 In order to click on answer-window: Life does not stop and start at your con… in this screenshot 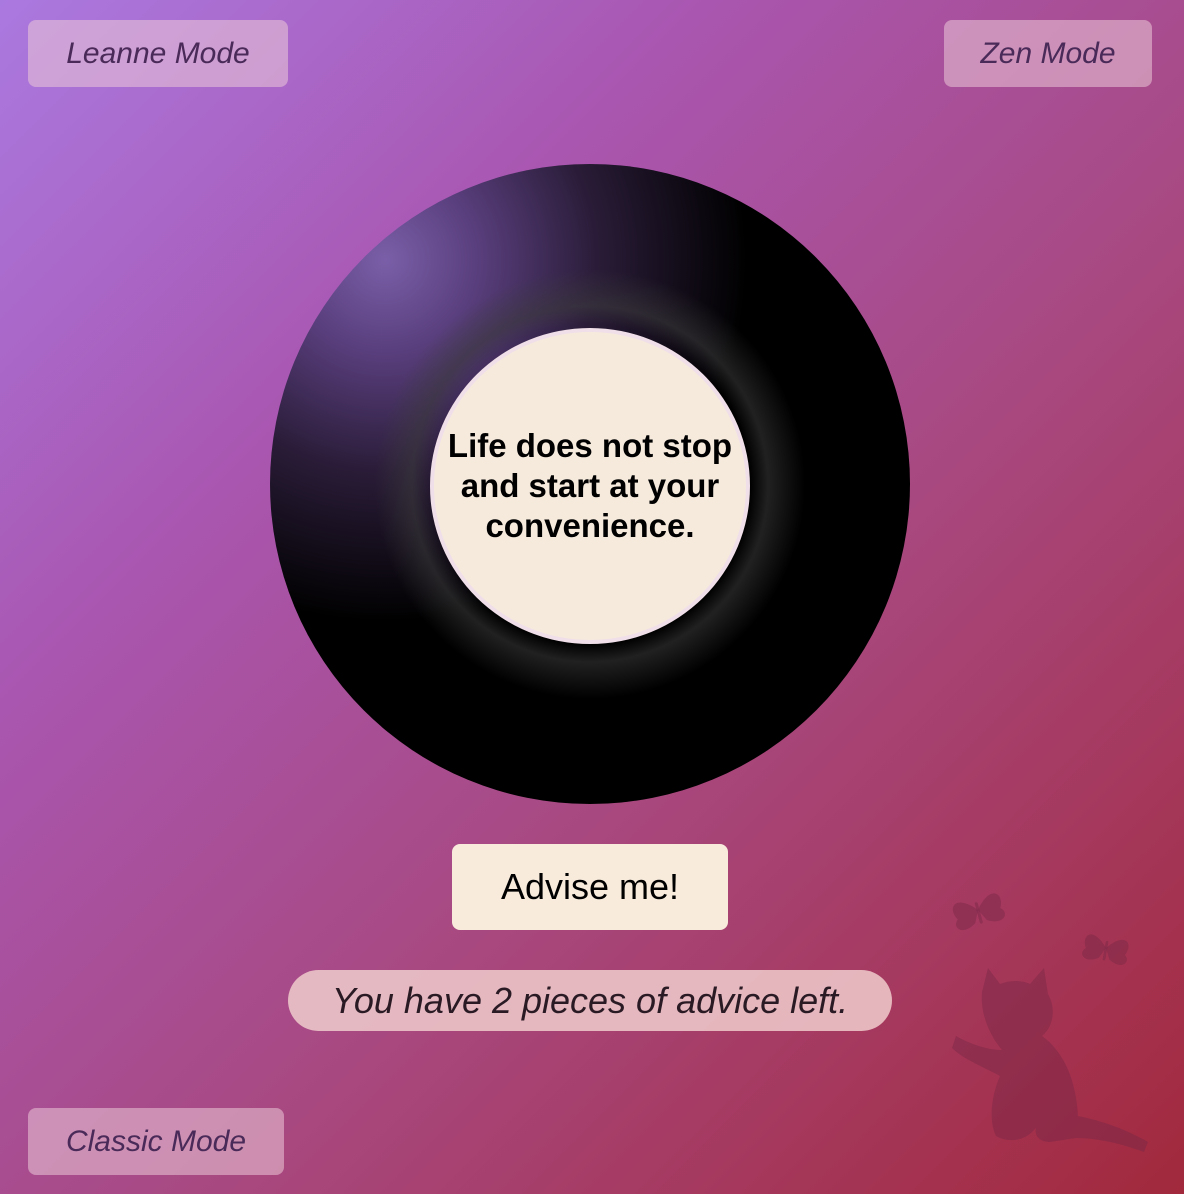, I will do `click(590, 486)`.